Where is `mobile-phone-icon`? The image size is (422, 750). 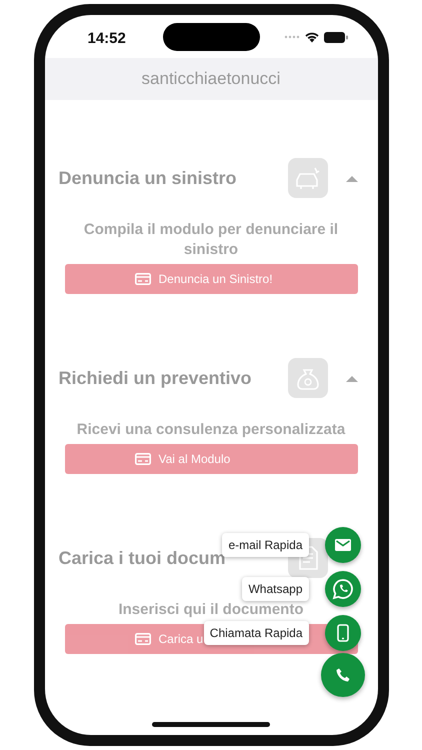 mobile-phone-icon is located at coordinates (342, 633).